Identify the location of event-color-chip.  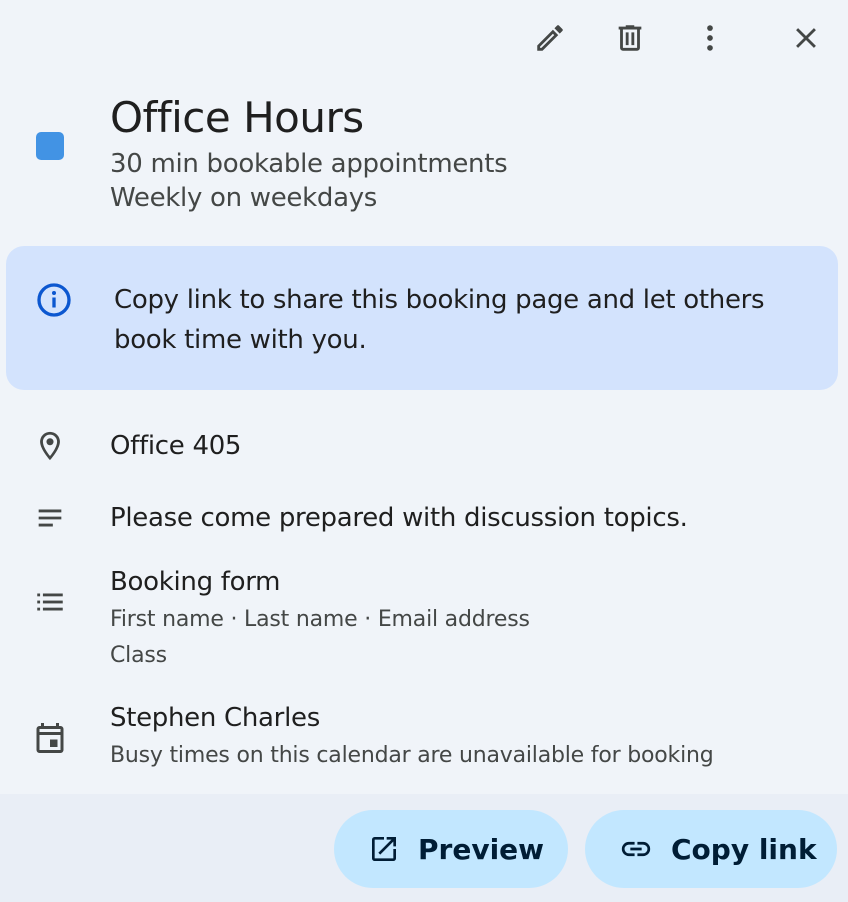
(50, 146).